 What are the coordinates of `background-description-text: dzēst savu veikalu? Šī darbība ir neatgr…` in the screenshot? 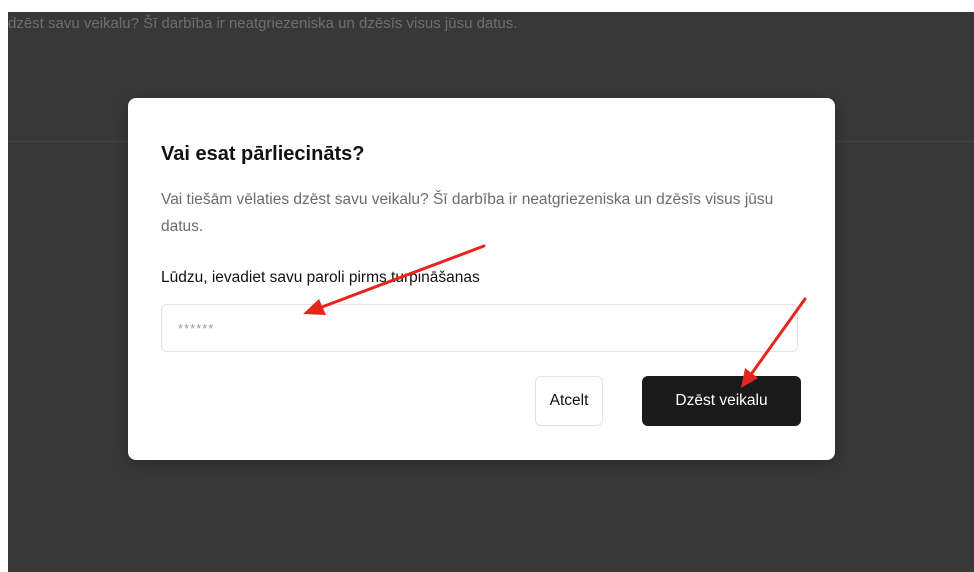 It's located at (263, 23).